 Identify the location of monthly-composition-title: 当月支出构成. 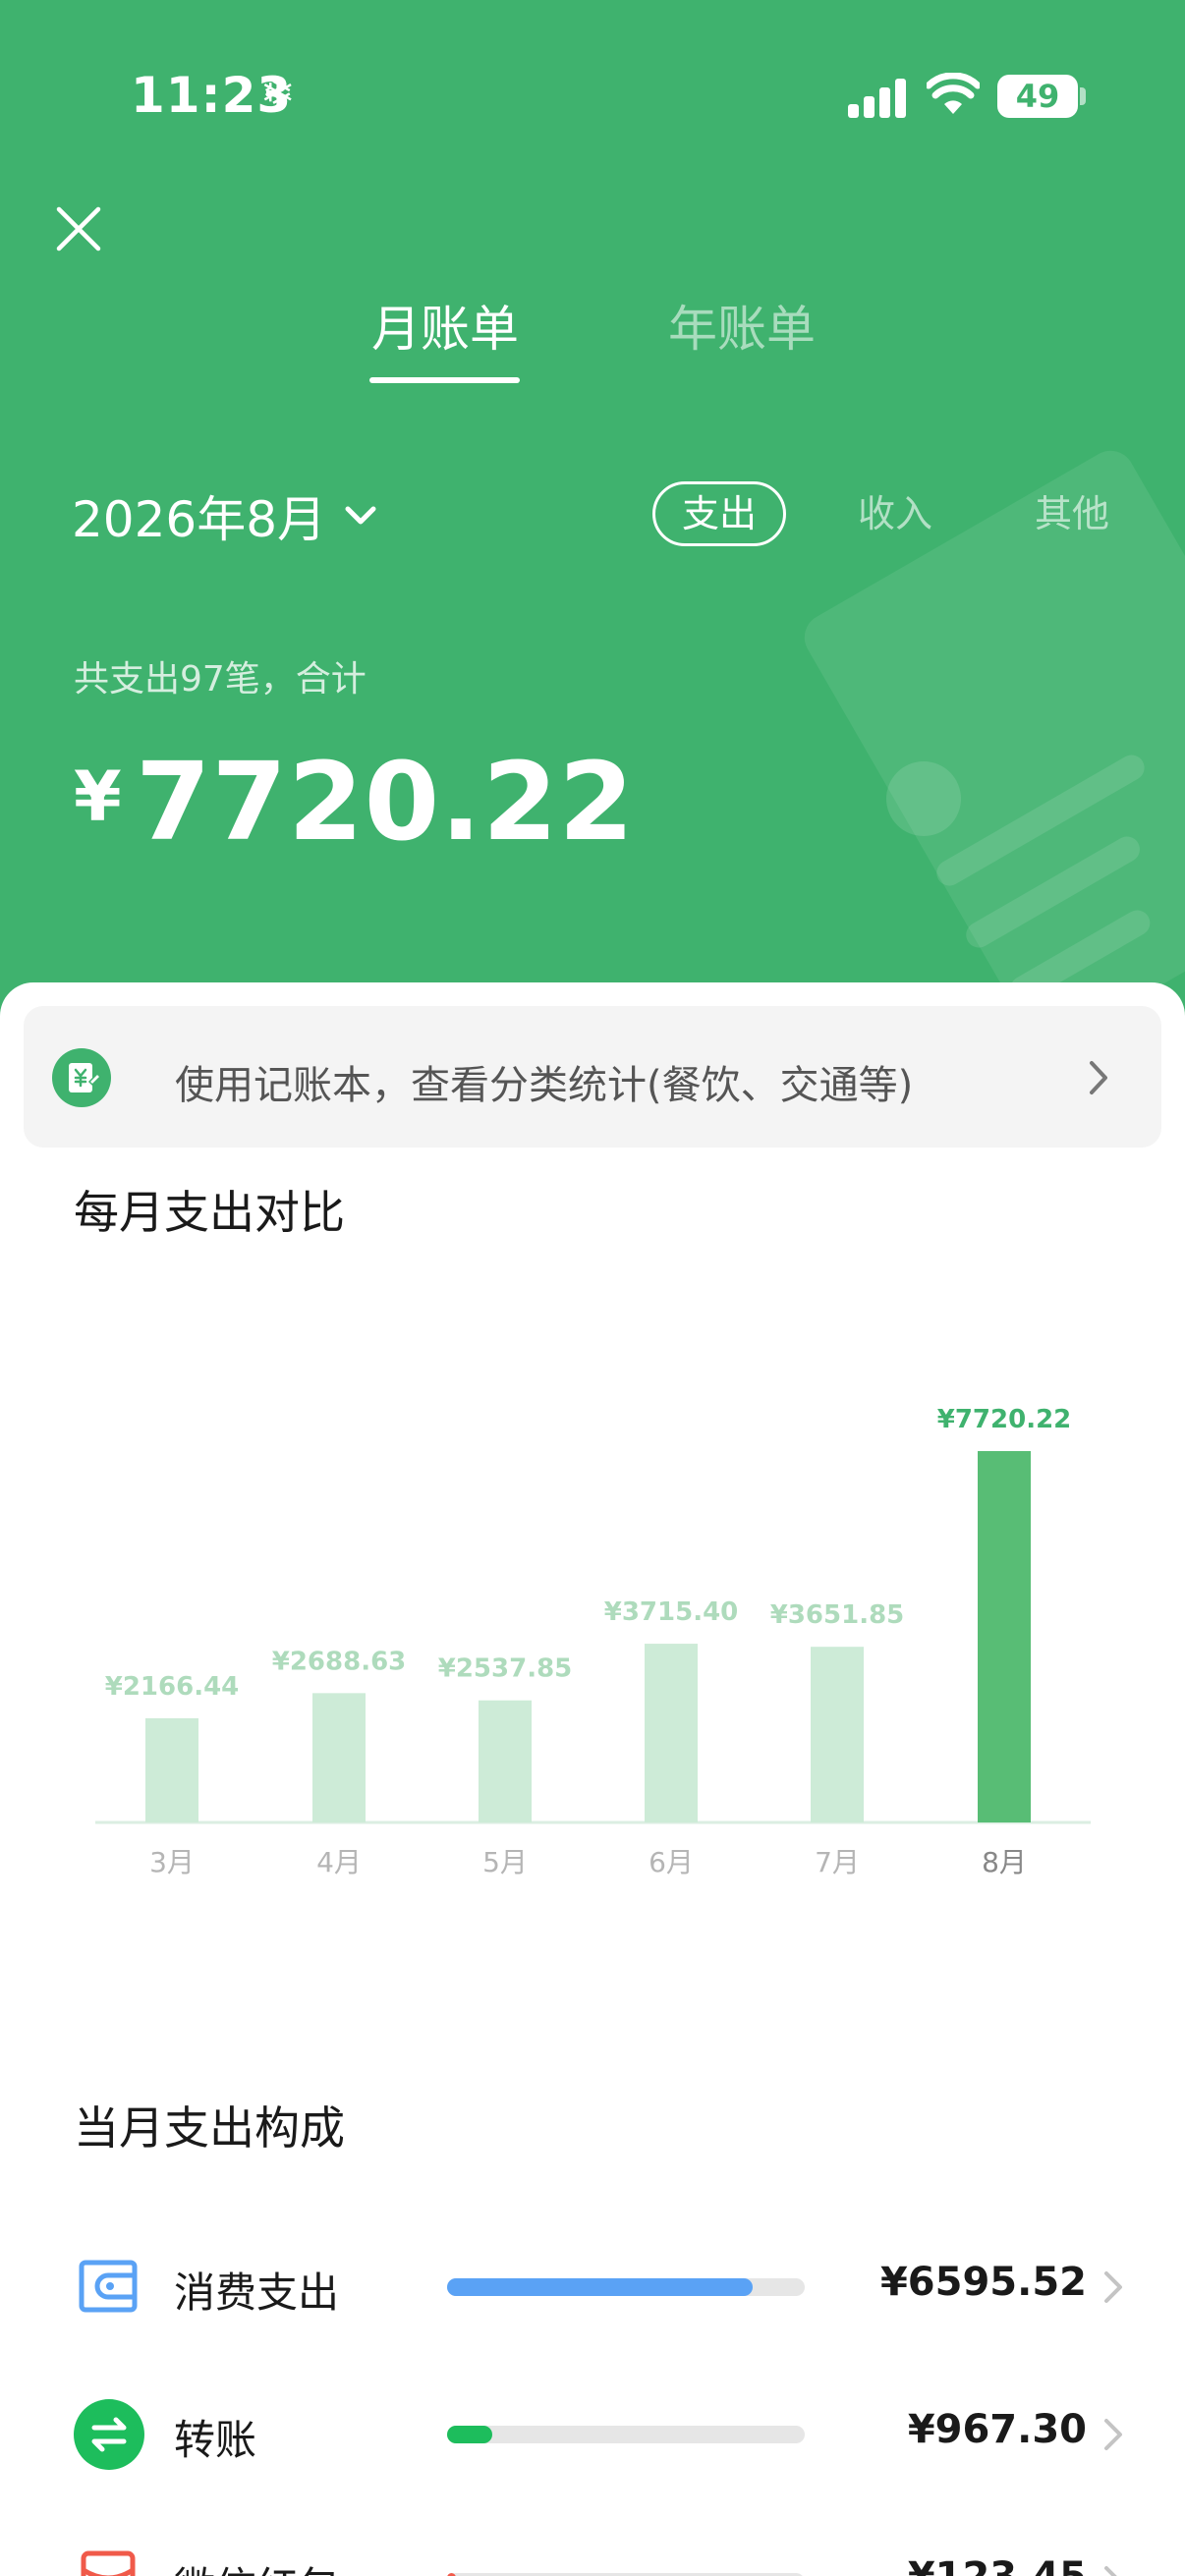
(210, 2128).